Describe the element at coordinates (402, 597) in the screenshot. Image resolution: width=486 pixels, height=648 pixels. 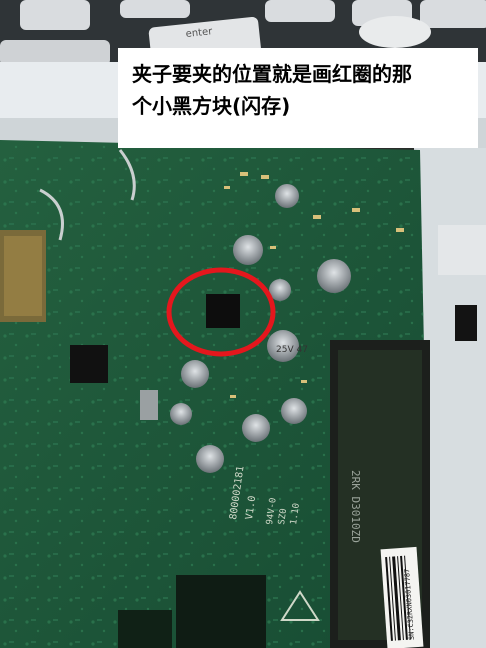
I see `barcode-sticker: SN:C32RXN03017787` at that location.